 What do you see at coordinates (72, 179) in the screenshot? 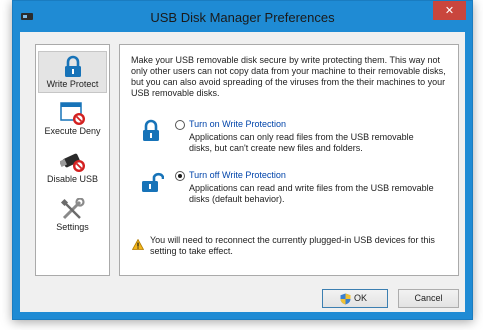
I see `sidebar-item-label: Disable USB` at bounding box center [72, 179].